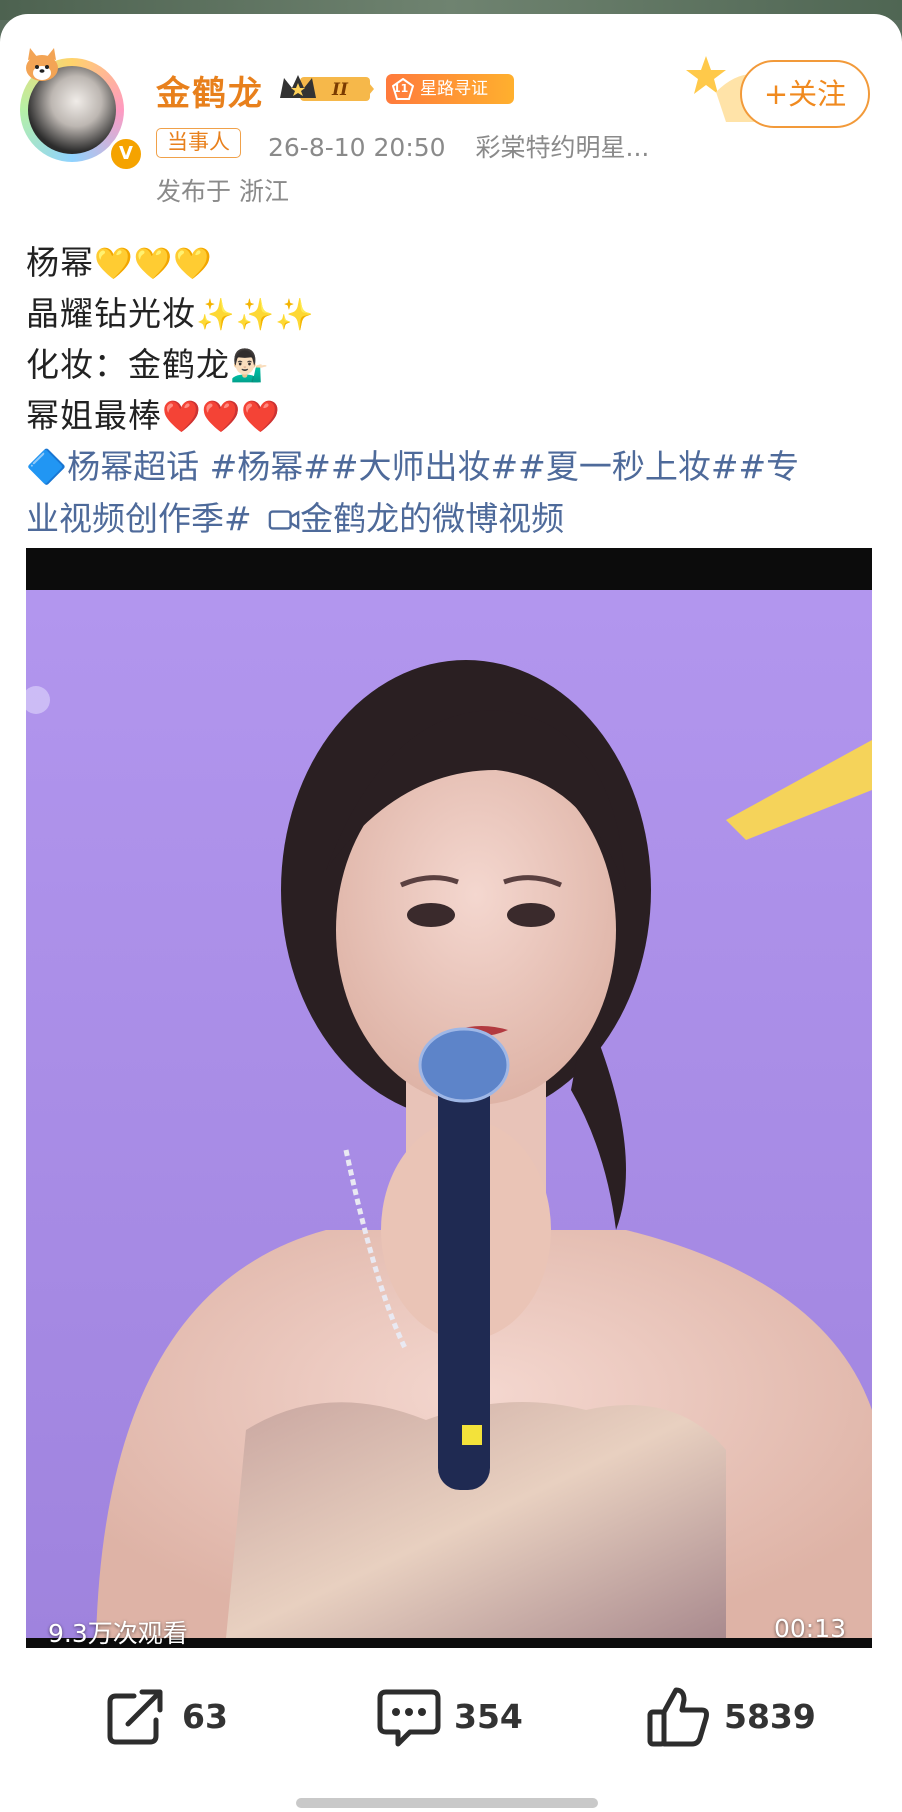 Image resolution: width=902 pixels, height=1812 pixels. Describe the element at coordinates (284, 520) in the screenshot. I see `video-camera-icon` at that location.